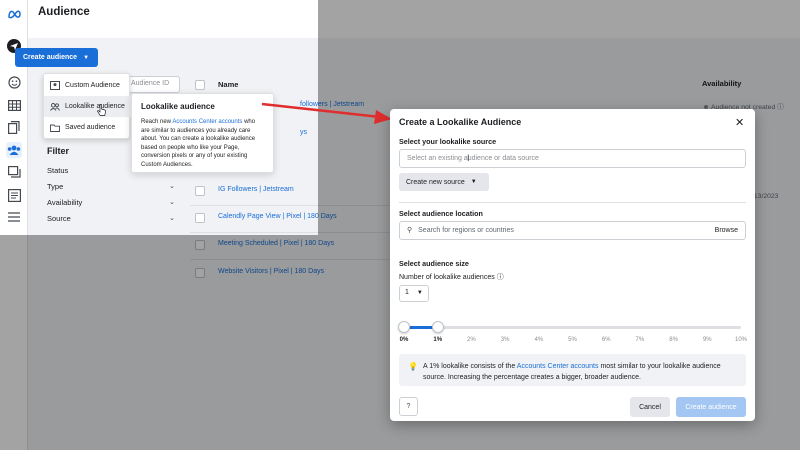 The height and width of the screenshot is (450, 800). I want to click on menu-item-saved-audience: Saved audience, so click(87, 127).